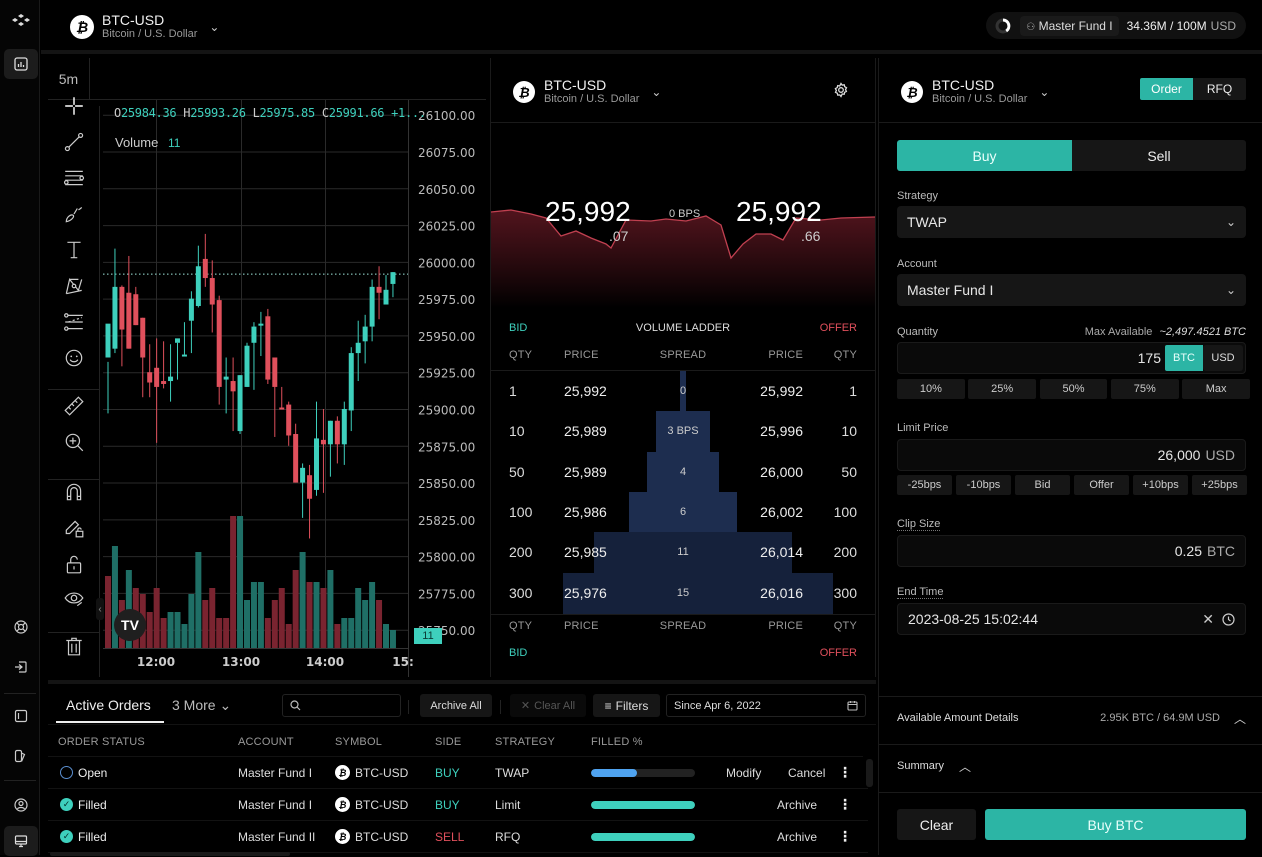  What do you see at coordinates (975, 92) in the screenshot?
I see `order-symbol-selector: ₿ BTC-USD Bitcoin / U.S. Dollar ⌄` at bounding box center [975, 92].